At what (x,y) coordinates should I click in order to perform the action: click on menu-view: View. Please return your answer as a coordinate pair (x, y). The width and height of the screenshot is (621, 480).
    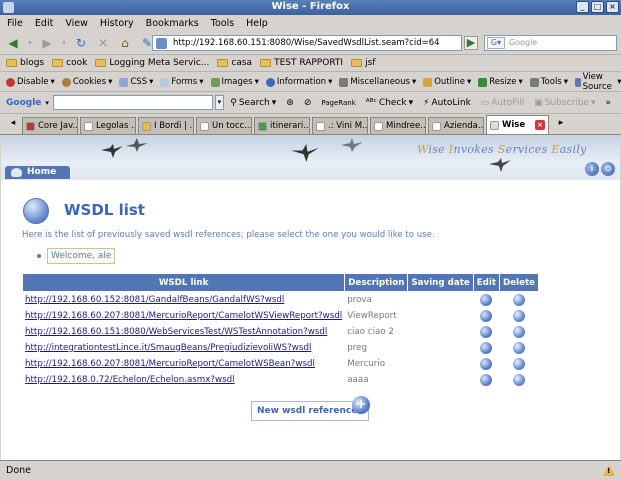
    Looking at the image, I should click on (76, 23).